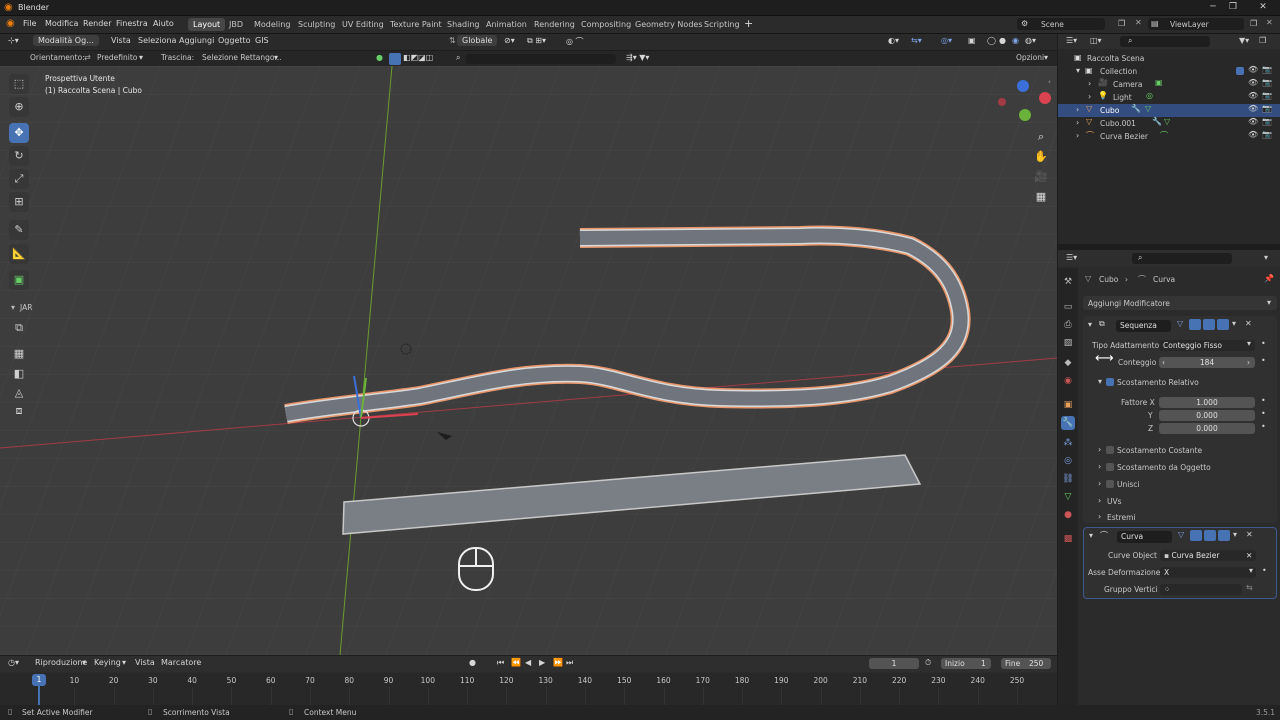 The height and width of the screenshot is (720, 1280). Describe the element at coordinates (117, 57) in the screenshot. I see `orientation-dropdown: Predefinito` at that location.